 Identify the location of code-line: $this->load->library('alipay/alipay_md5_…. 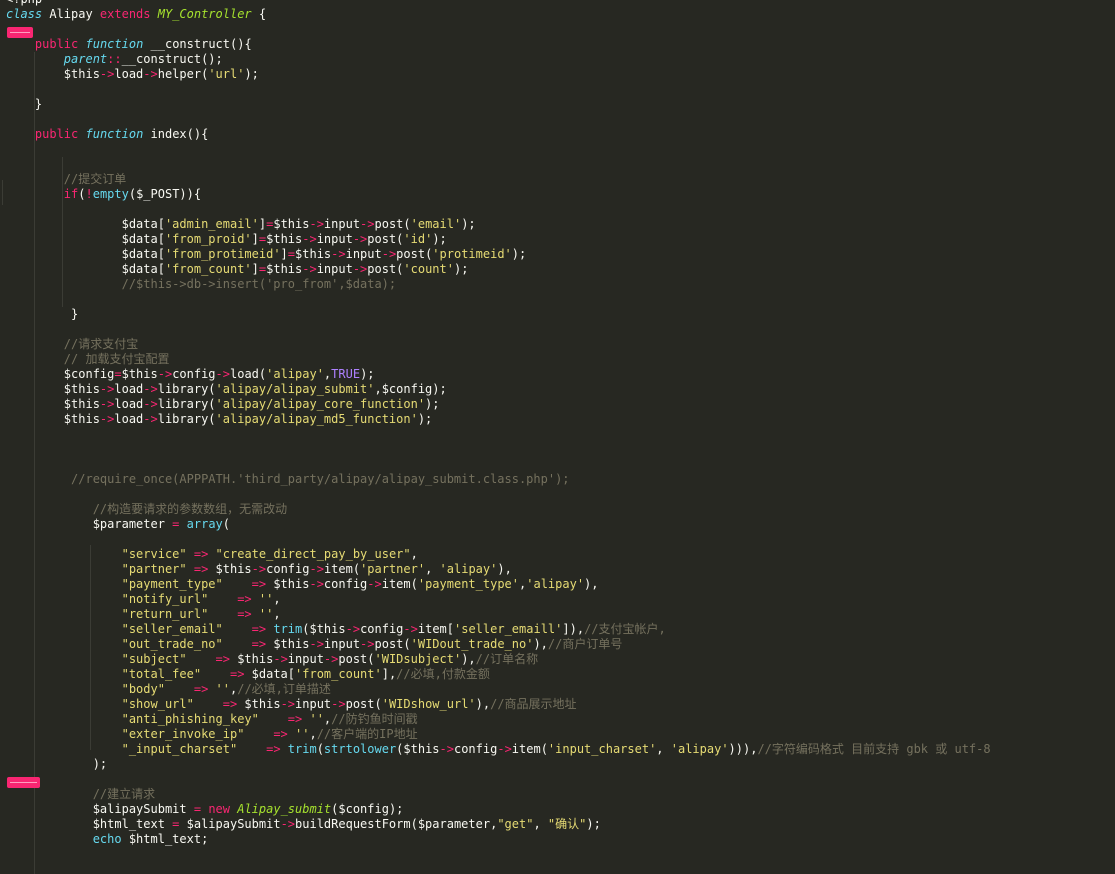
(498, 419).